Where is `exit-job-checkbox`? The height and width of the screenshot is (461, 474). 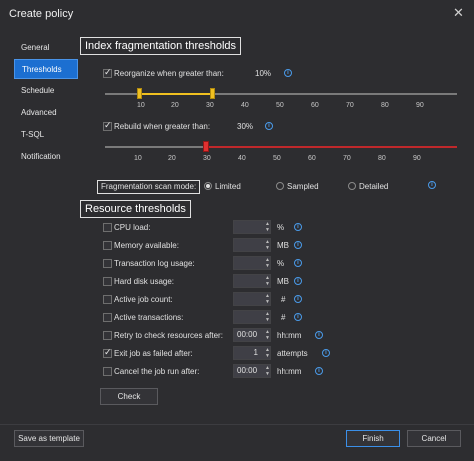
exit-job-checkbox is located at coordinates (107, 352).